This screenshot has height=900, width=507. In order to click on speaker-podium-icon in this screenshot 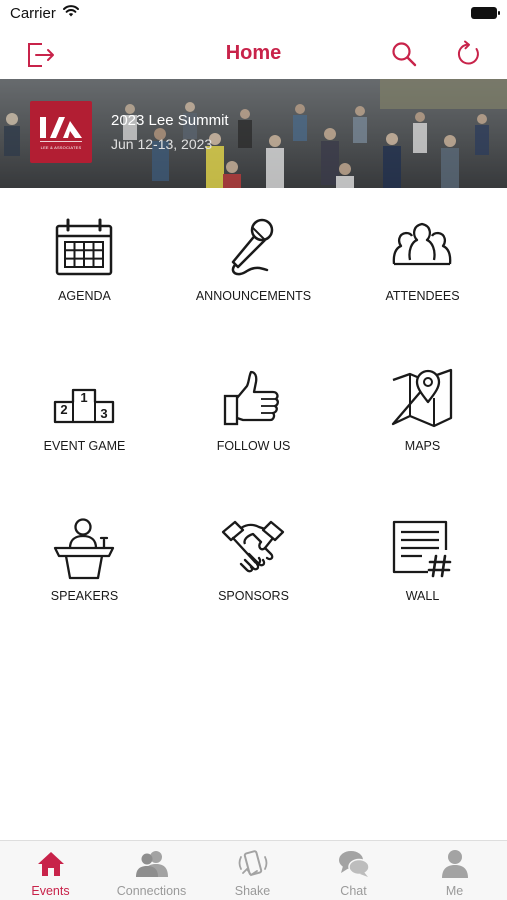, I will do `click(84, 549)`.